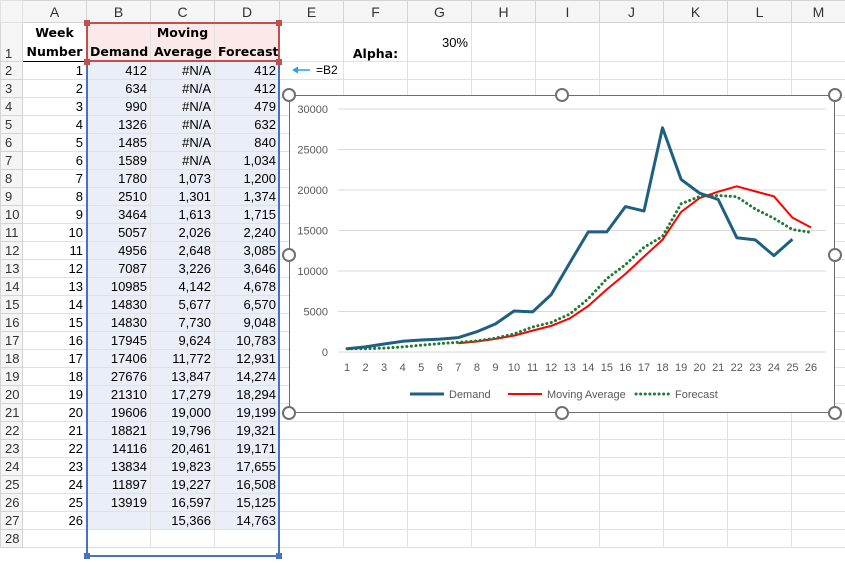  What do you see at coordinates (375, 430) in the screenshot?
I see `cell-F22` at bounding box center [375, 430].